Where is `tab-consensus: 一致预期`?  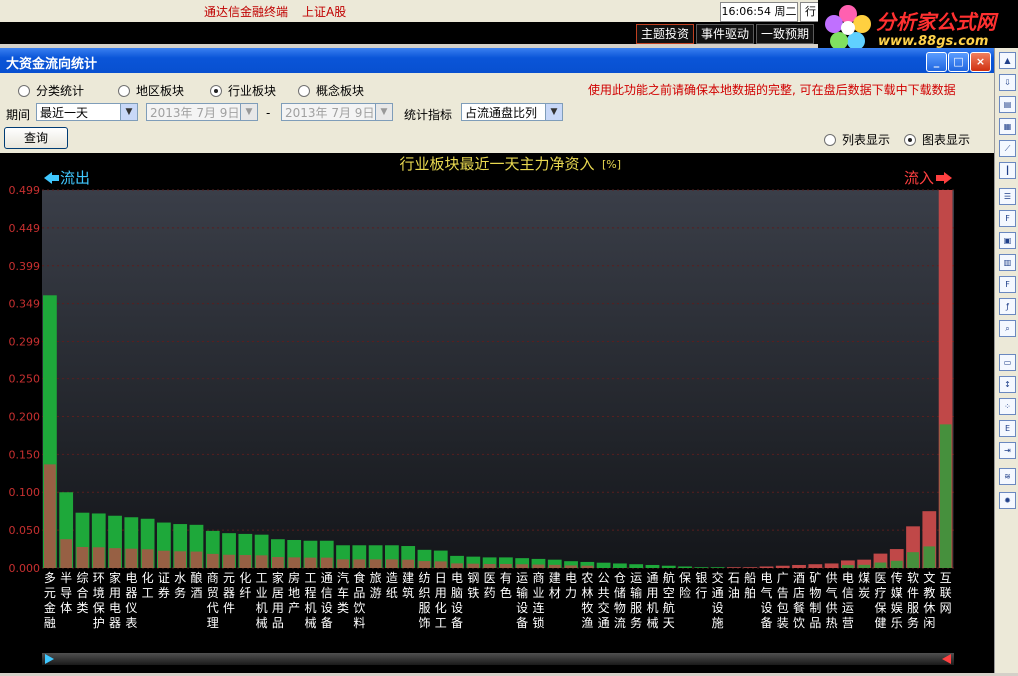 tab-consensus: 一致预期 is located at coordinates (785, 34).